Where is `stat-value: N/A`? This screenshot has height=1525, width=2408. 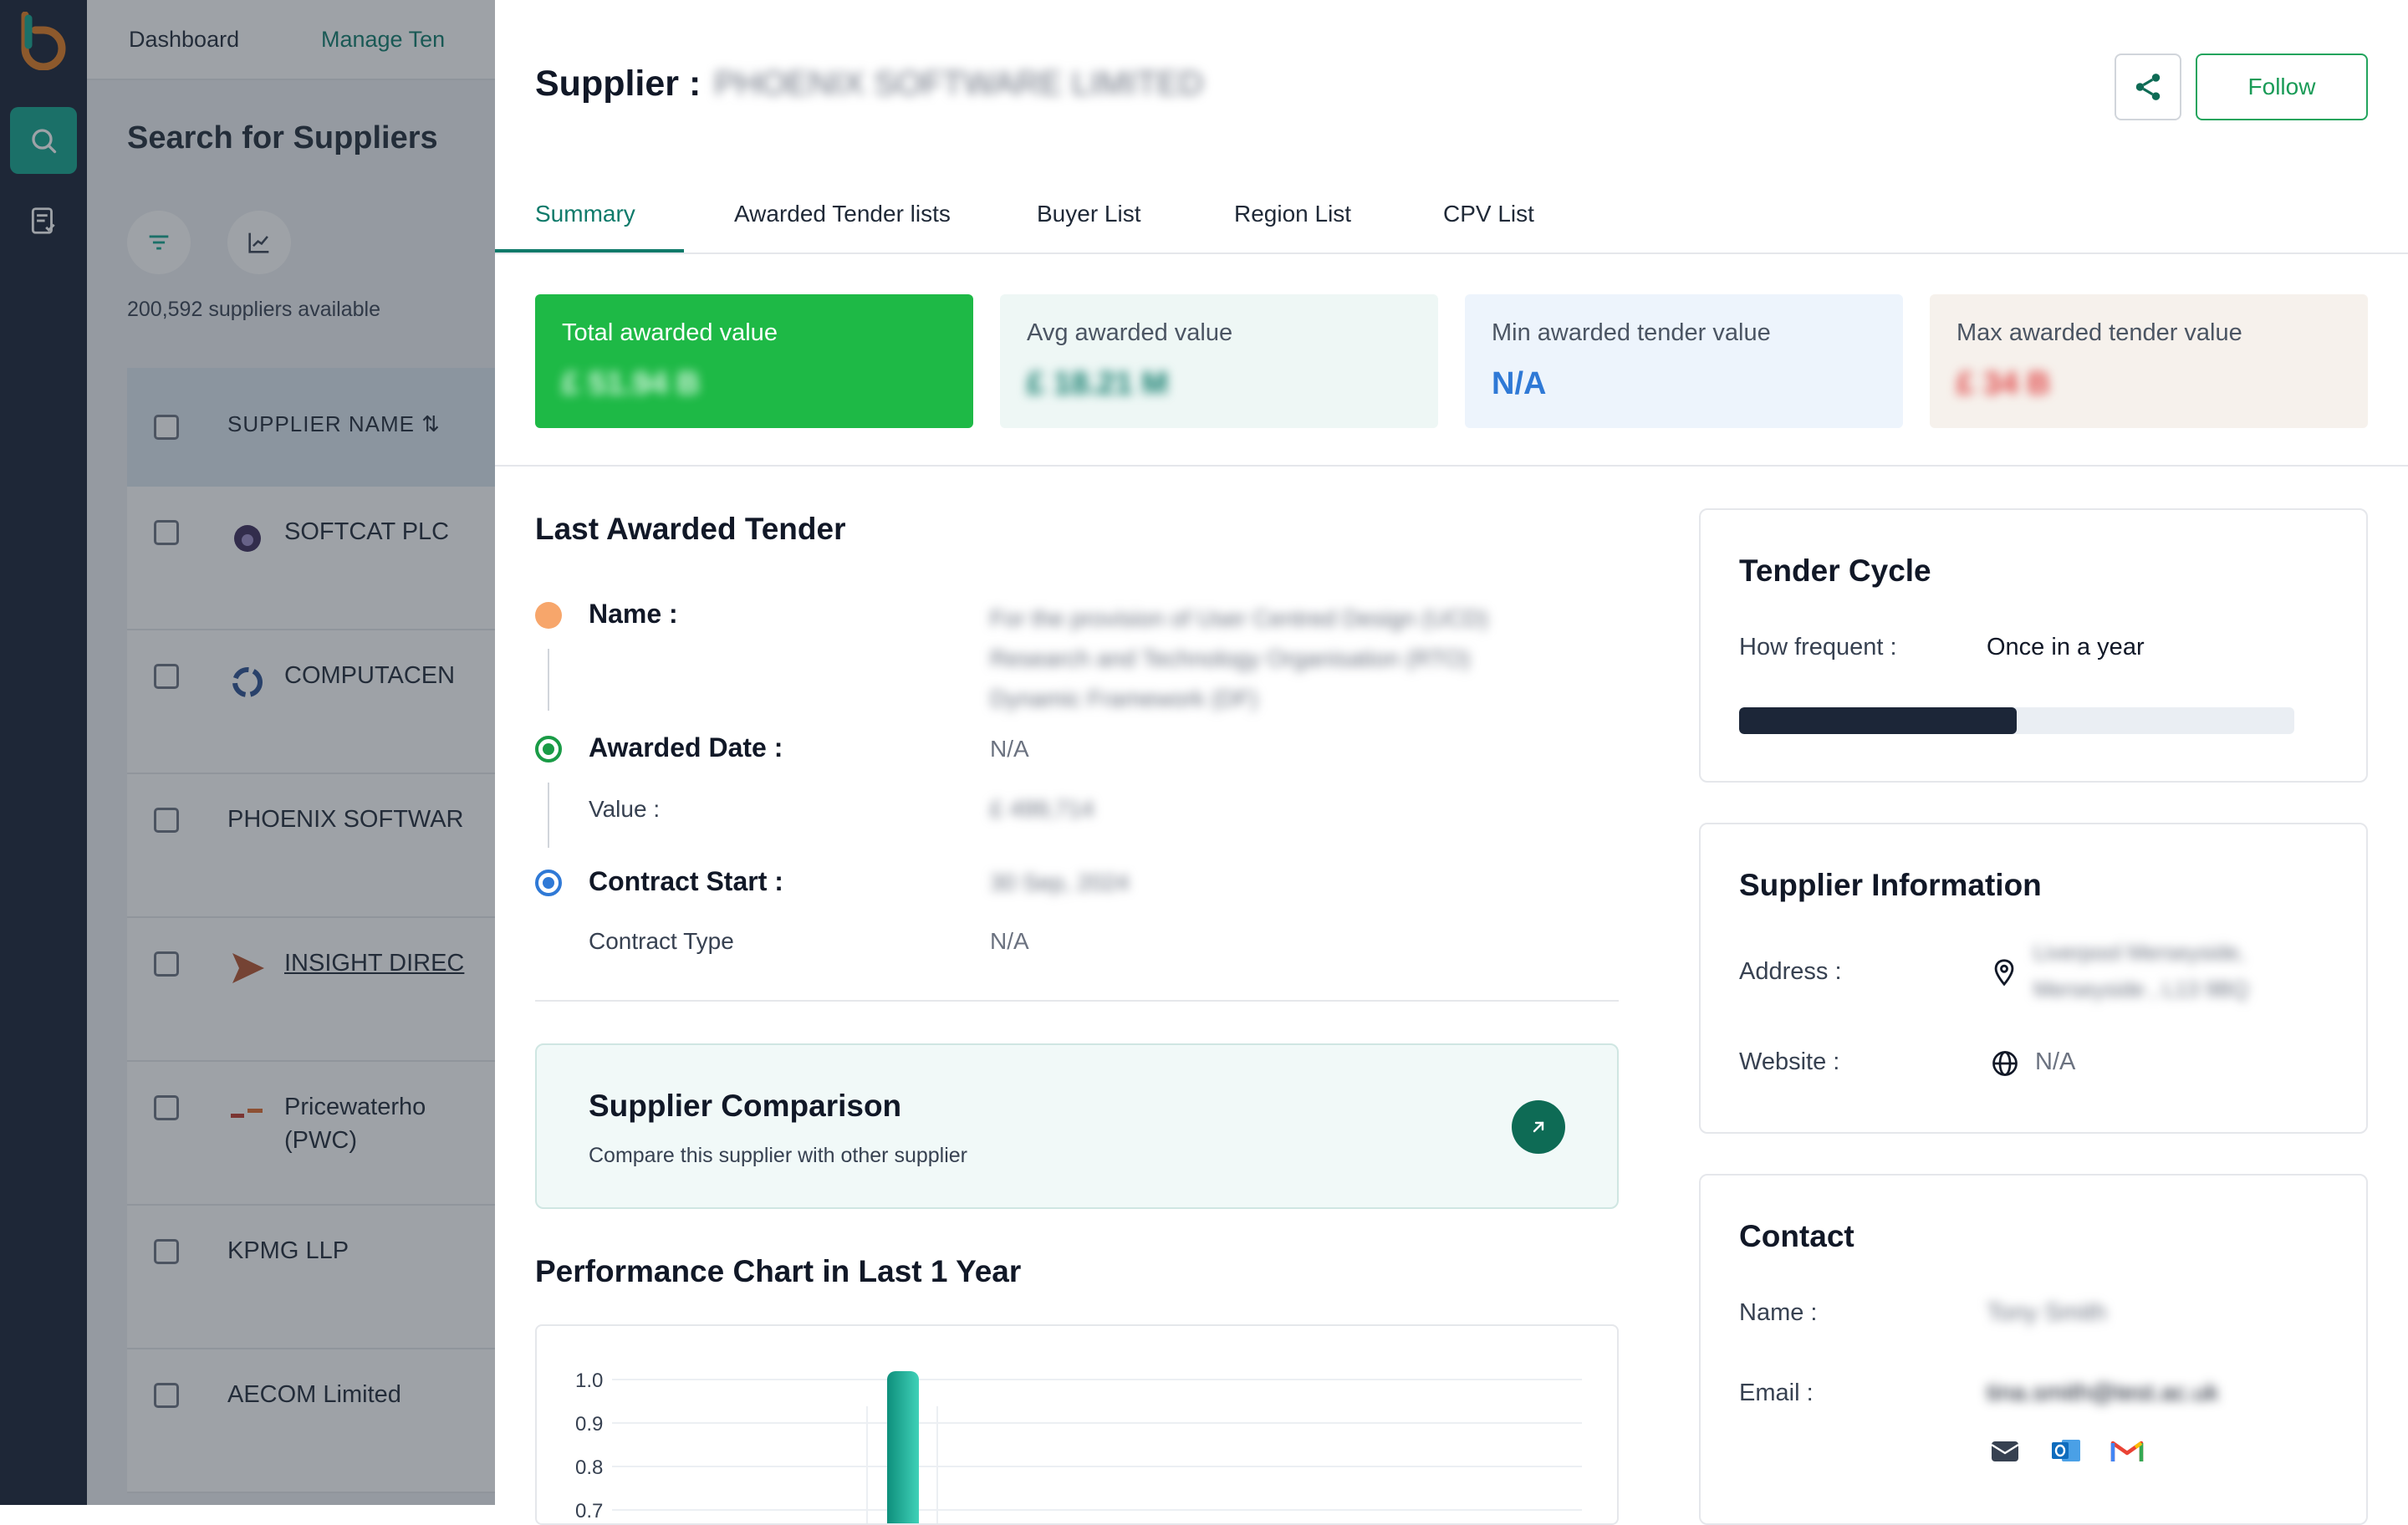
stat-value: N/A is located at coordinates (1520, 383).